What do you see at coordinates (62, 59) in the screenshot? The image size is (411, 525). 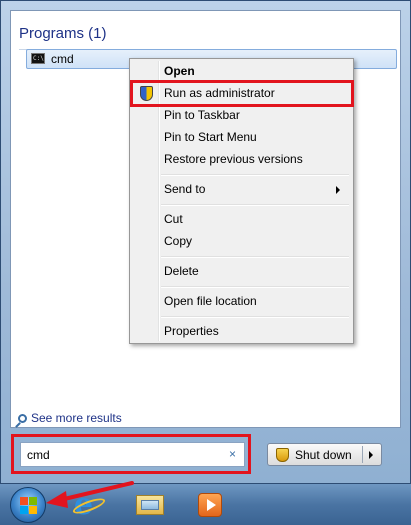 I see `result-item-label: cmd` at bounding box center [62, 59].